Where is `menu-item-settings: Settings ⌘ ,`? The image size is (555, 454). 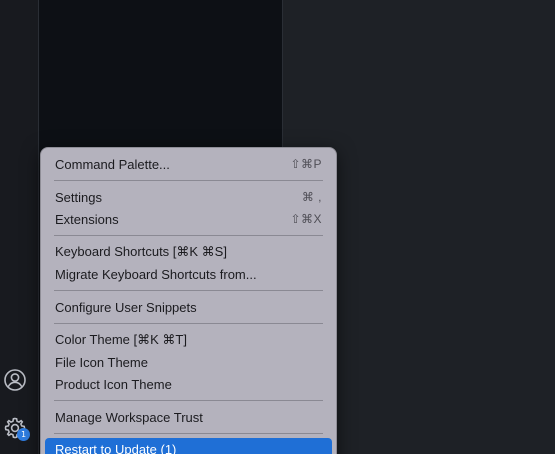 menu-item-settings: Settings ⌘ , is located at coordinates (188, 197).